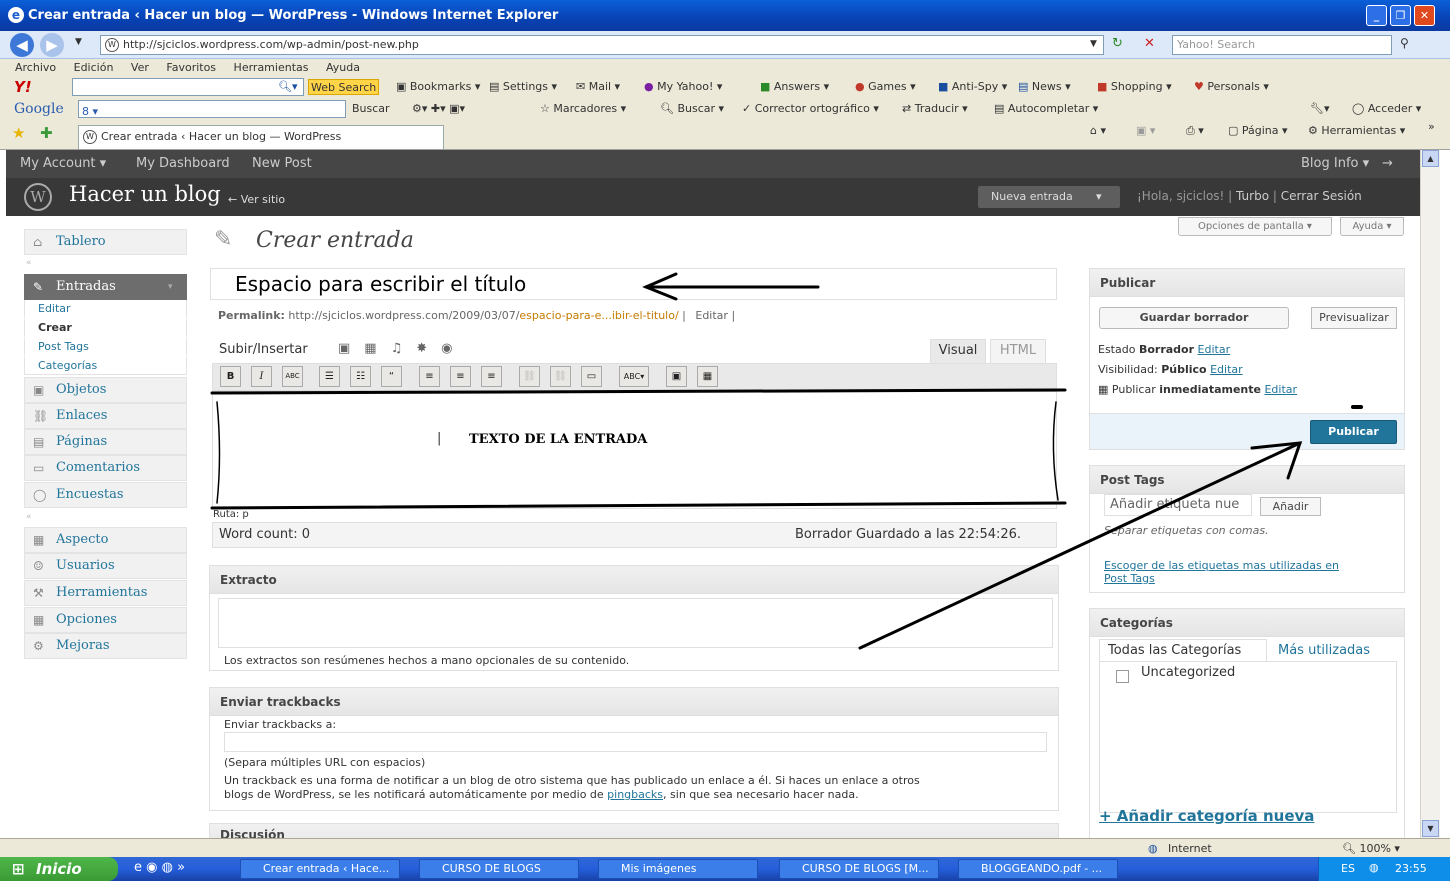 The image size is (1450, 881). Describe the element at coordinates (1411, 868) in the screenshot. I see `clock: 23:55` at that location.